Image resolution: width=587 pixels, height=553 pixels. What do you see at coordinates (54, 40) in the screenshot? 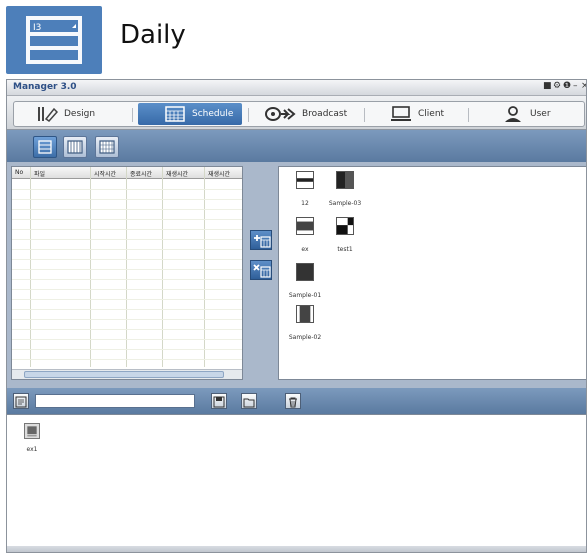
I see `daily-layout-icon: I3` at bounding box center [54, 40].